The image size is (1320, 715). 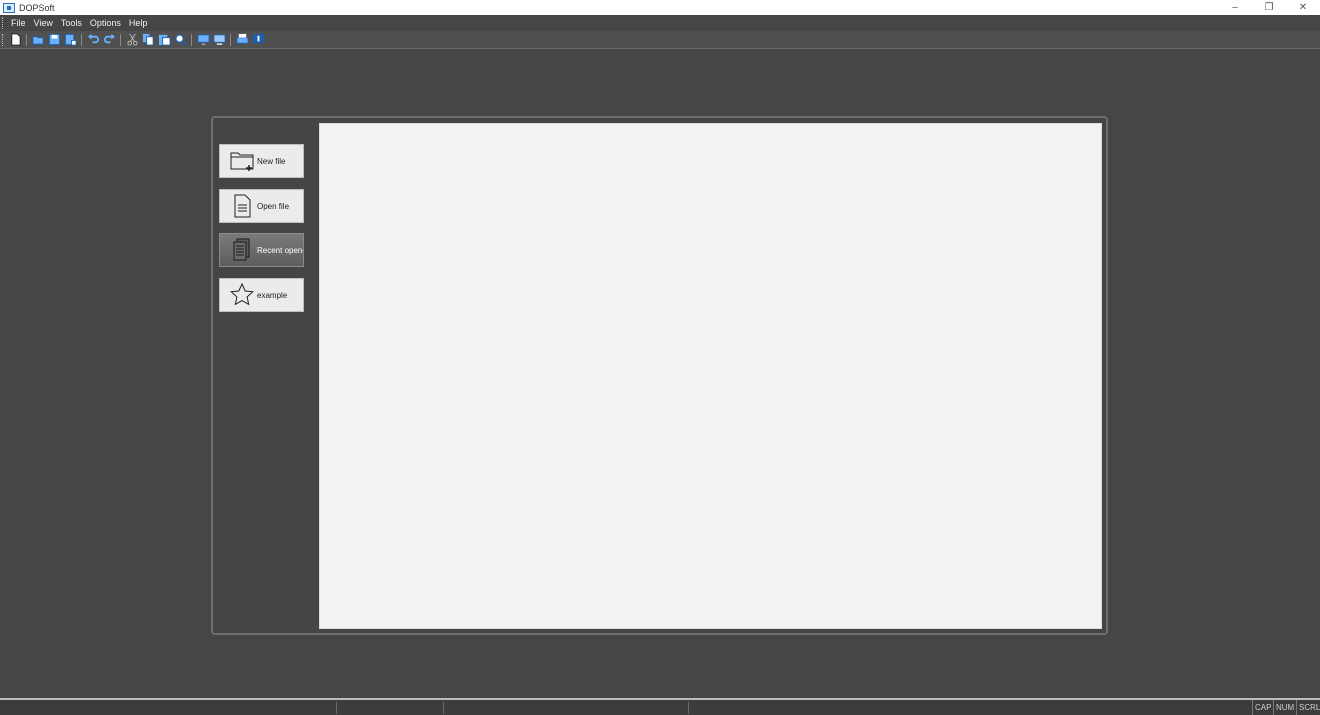 I want to click on undo-icon, so click(x=93, y=40).